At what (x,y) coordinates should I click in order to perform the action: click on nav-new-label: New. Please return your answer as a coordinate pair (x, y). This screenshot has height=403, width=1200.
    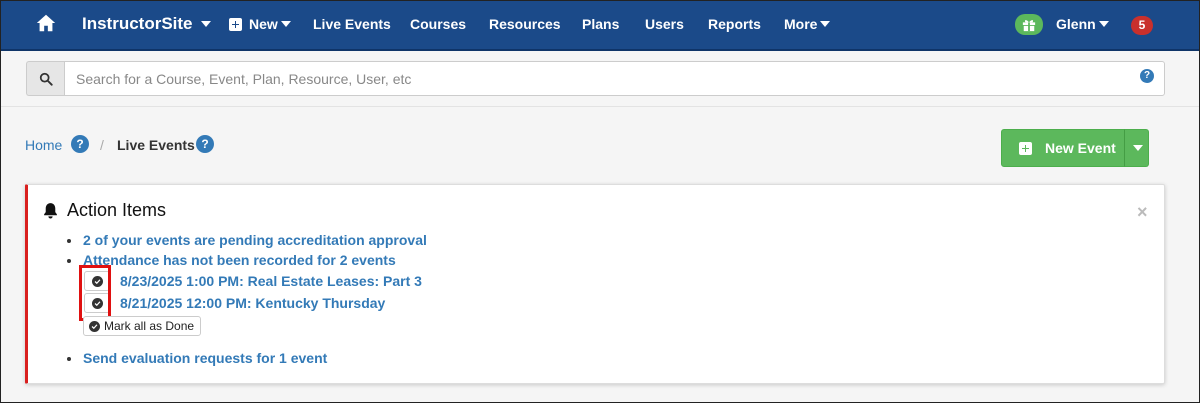
    Looking at the image, I should click on (263, 24).